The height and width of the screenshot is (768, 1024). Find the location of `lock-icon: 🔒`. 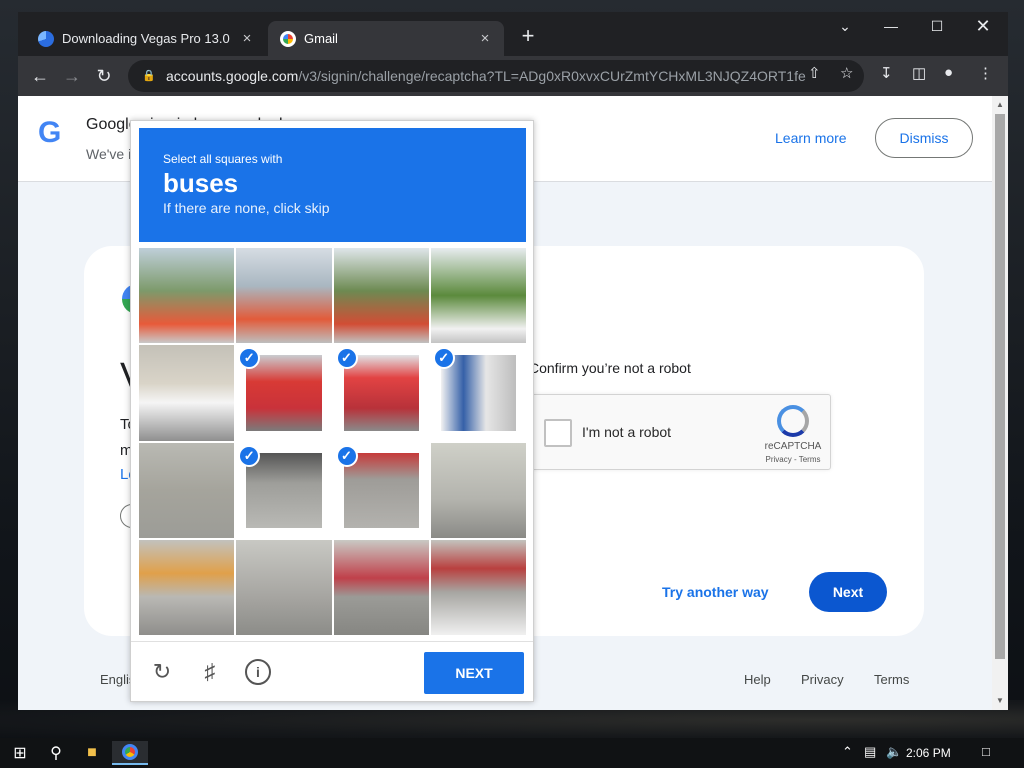

lock-icon: 🔒 is located at coordinates (149, 76).